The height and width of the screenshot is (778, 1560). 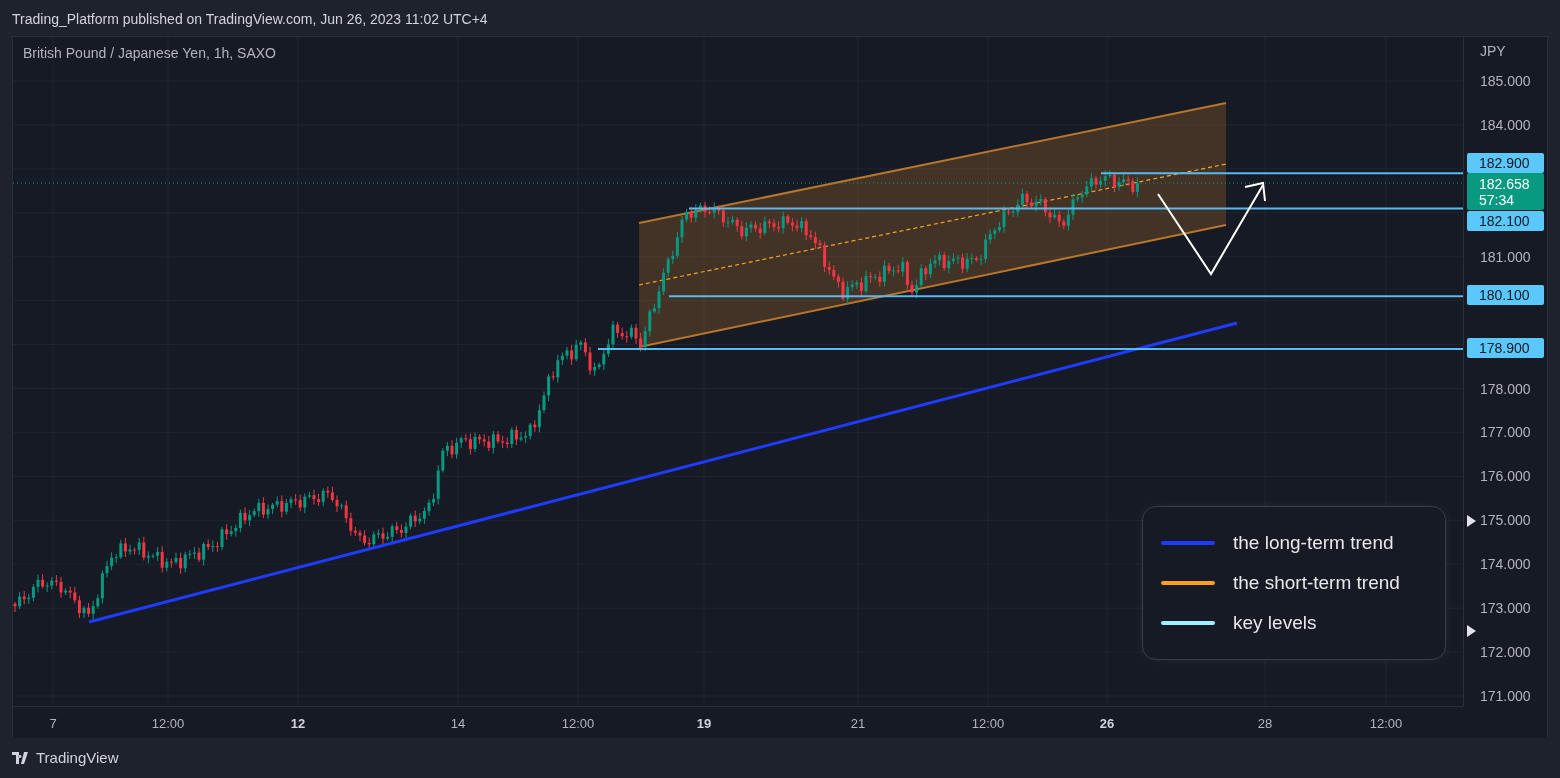 I want to click on price-tick: 171.000, so click(x=1505, y=696).